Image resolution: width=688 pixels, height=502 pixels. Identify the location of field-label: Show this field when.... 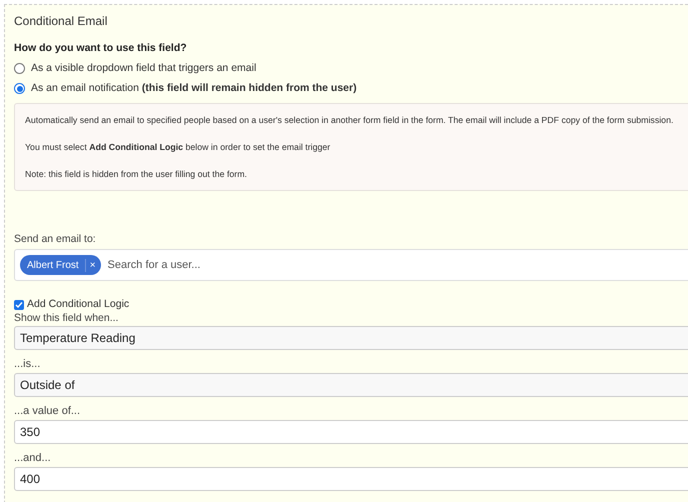
(67, 318).